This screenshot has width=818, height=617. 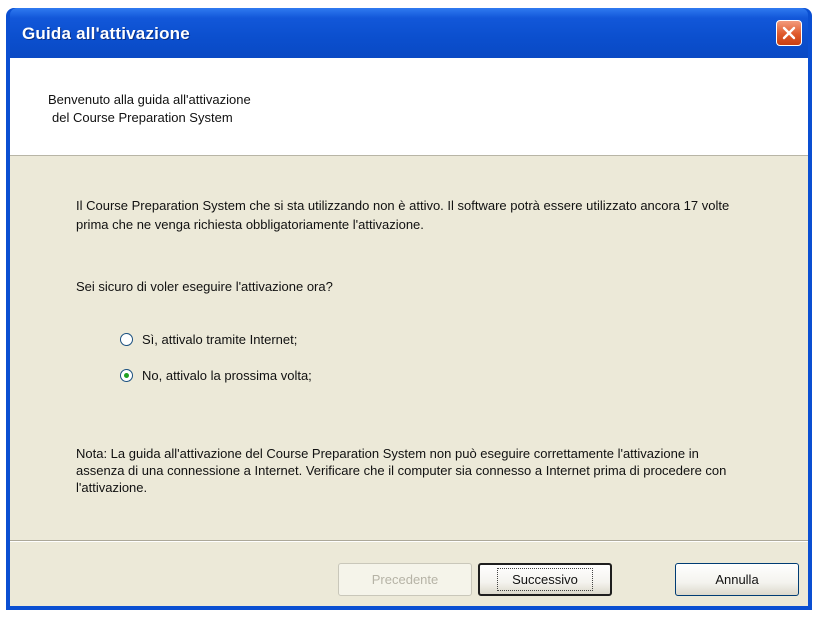 I want to click on close-button, so click(x=789, y=33).